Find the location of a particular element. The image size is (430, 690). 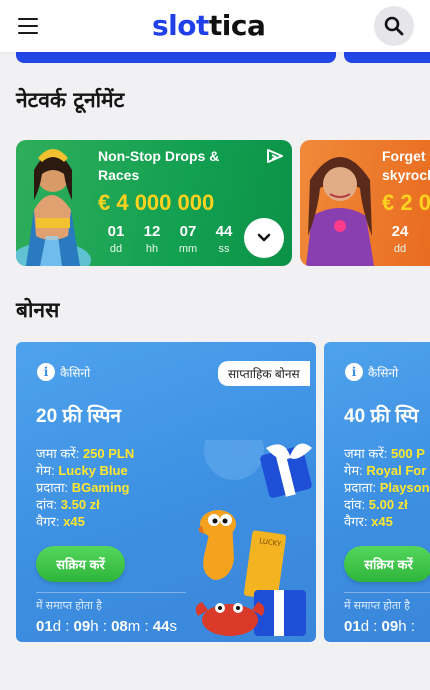

countdown-hours-label: hh is located at coordinates (152, 249).